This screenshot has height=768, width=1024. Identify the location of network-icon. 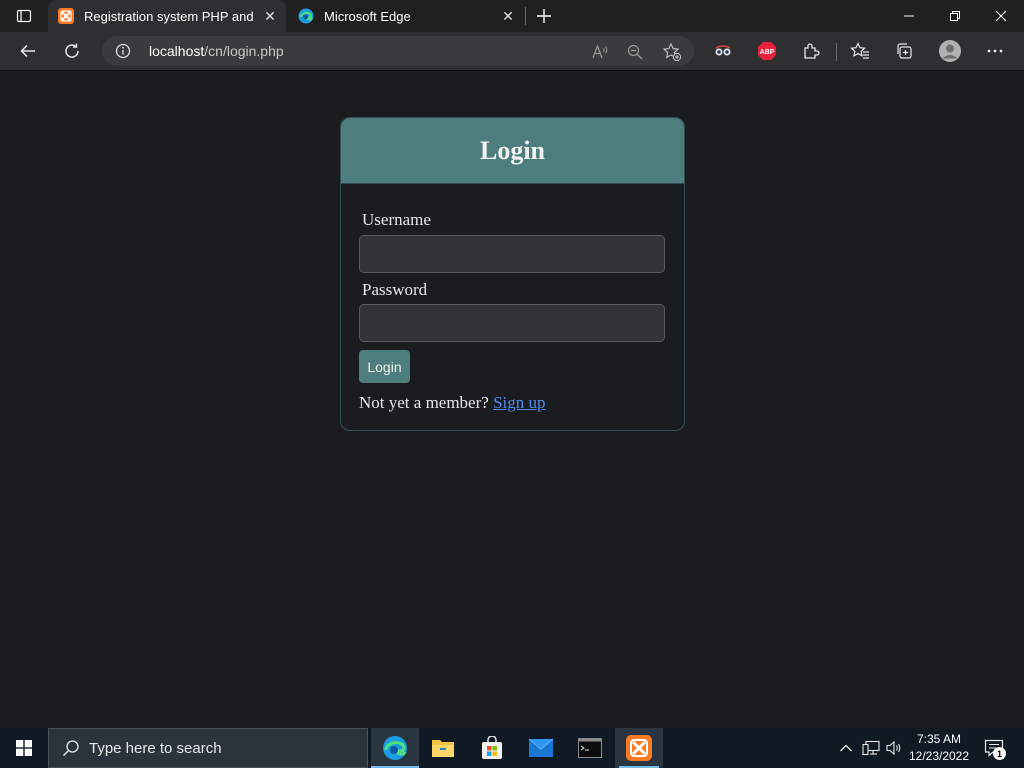
(871, 748).